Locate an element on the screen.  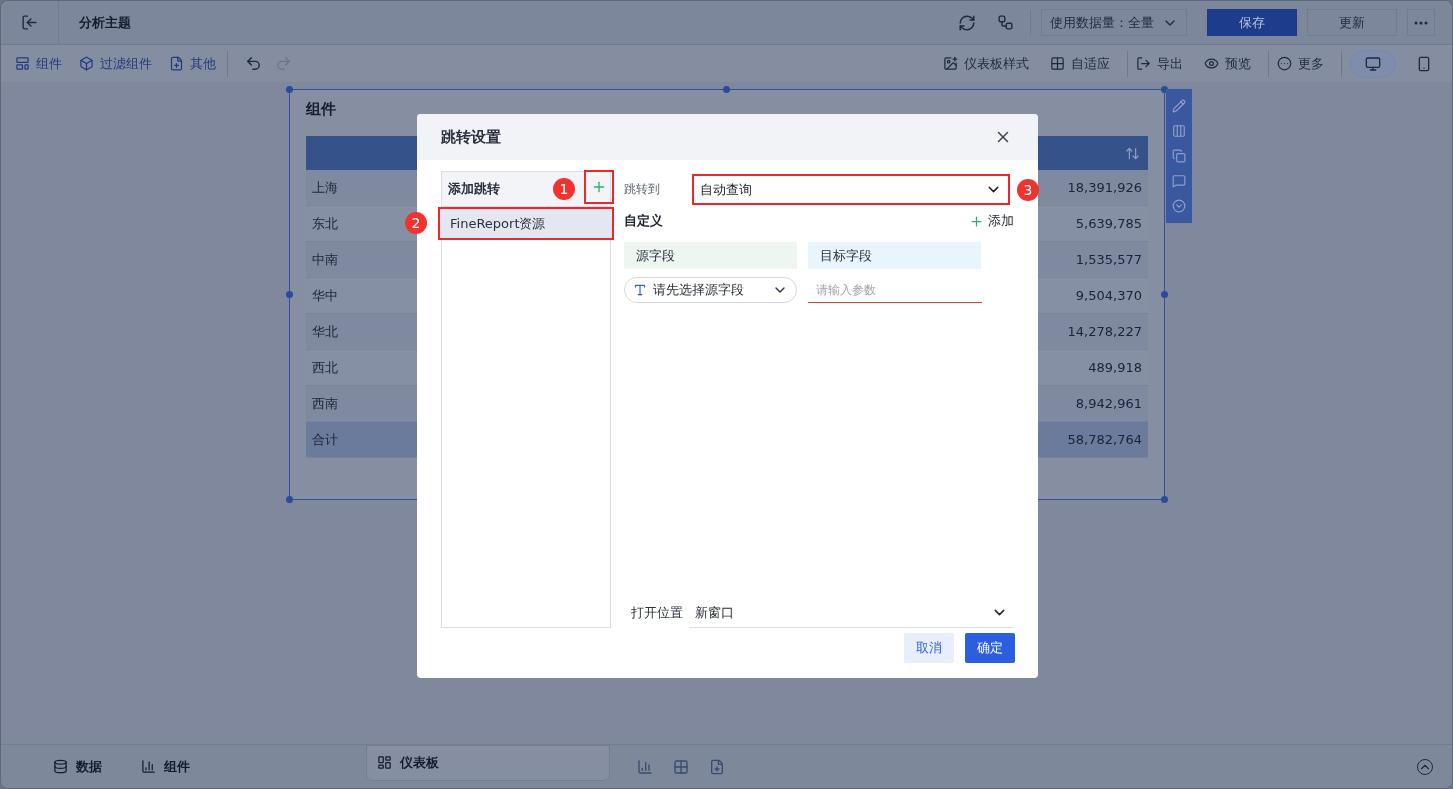
pencil-icon is located at coordinates (1179, 105).